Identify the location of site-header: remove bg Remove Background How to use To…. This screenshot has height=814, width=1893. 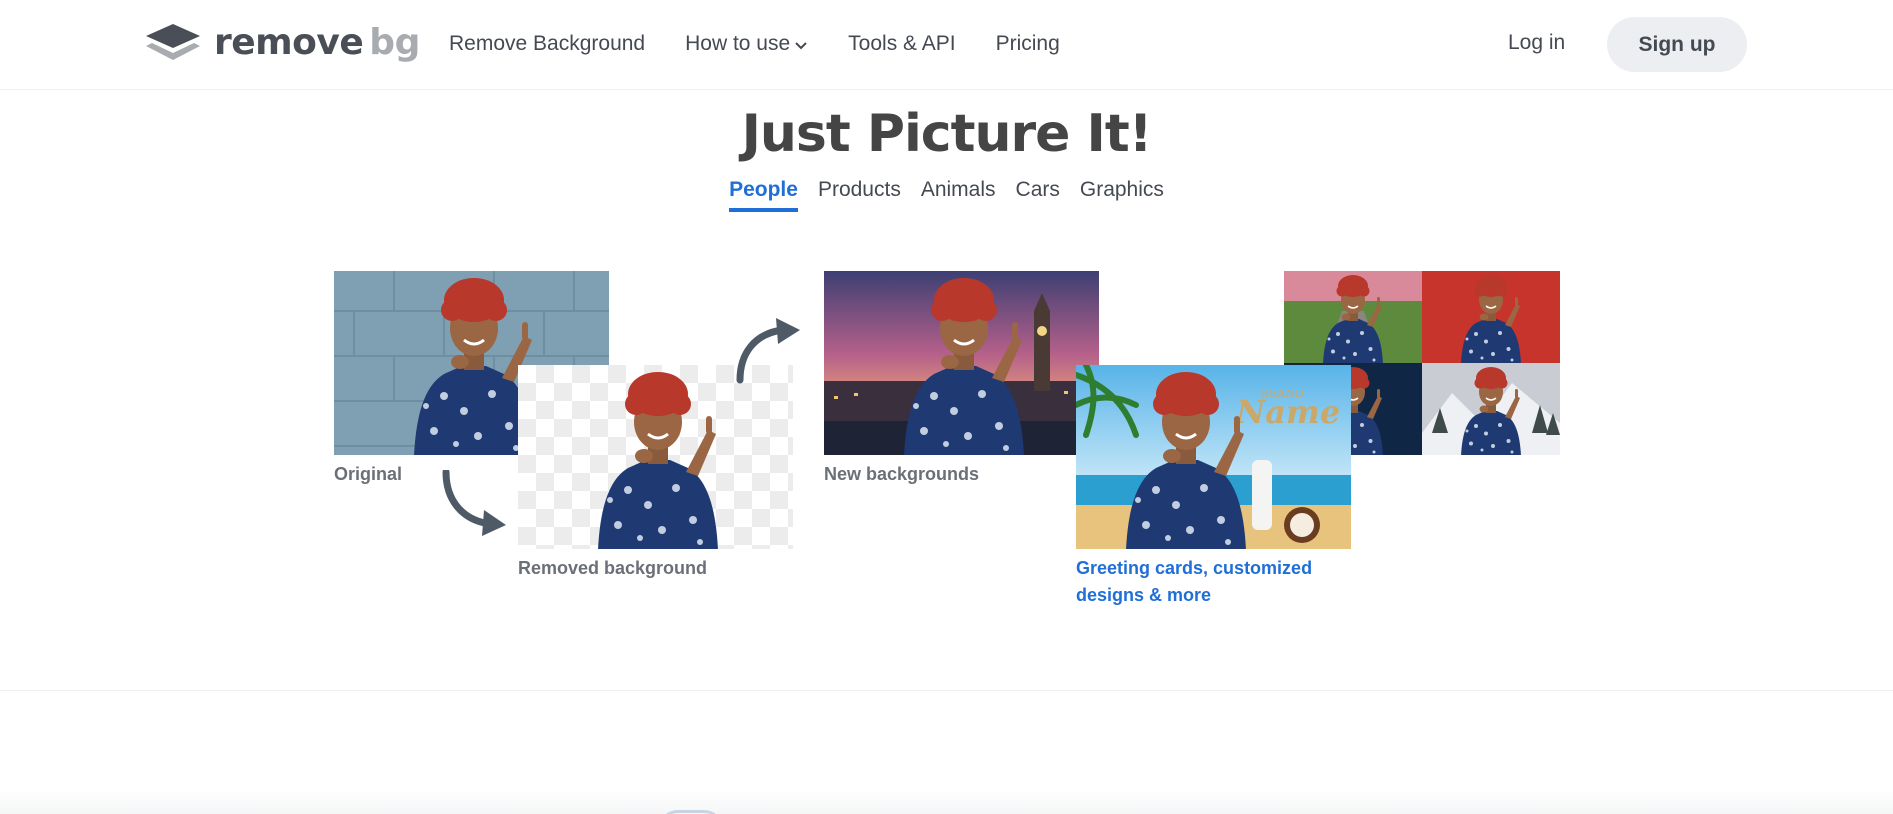
(946, 45).